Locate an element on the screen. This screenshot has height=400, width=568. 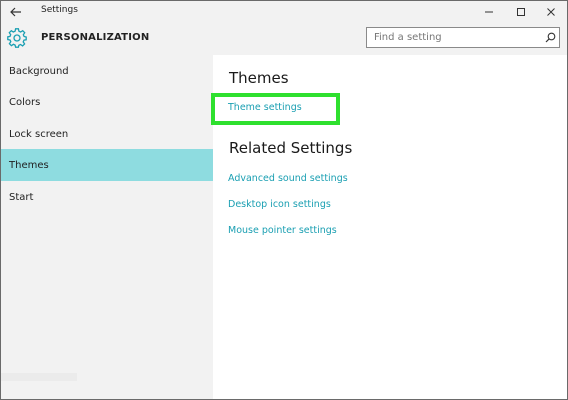
sidebar-item-label: Colors is located at coordinates (25, 102).